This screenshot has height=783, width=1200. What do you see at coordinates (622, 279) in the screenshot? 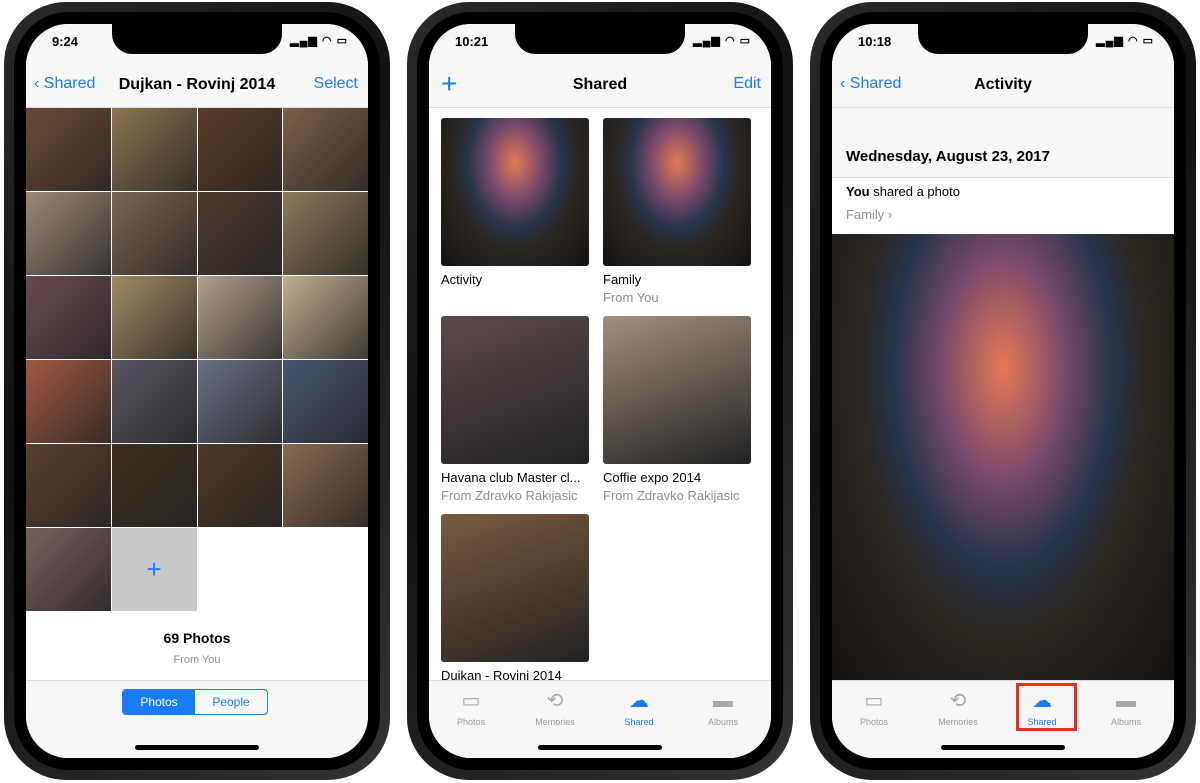
I see `album-name: Family` at bounding box center [622, 279].